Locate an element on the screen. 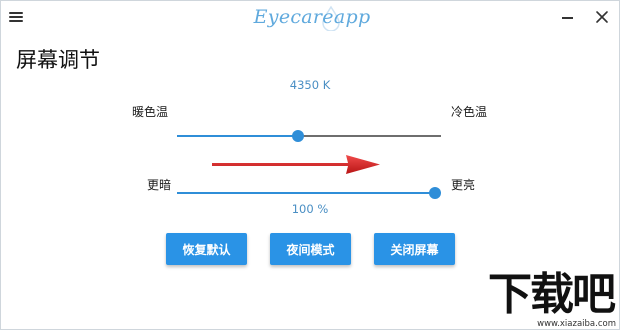 The image size is (620, 330). title-bar: Eyecareapp is located at coordinates (310, 17).